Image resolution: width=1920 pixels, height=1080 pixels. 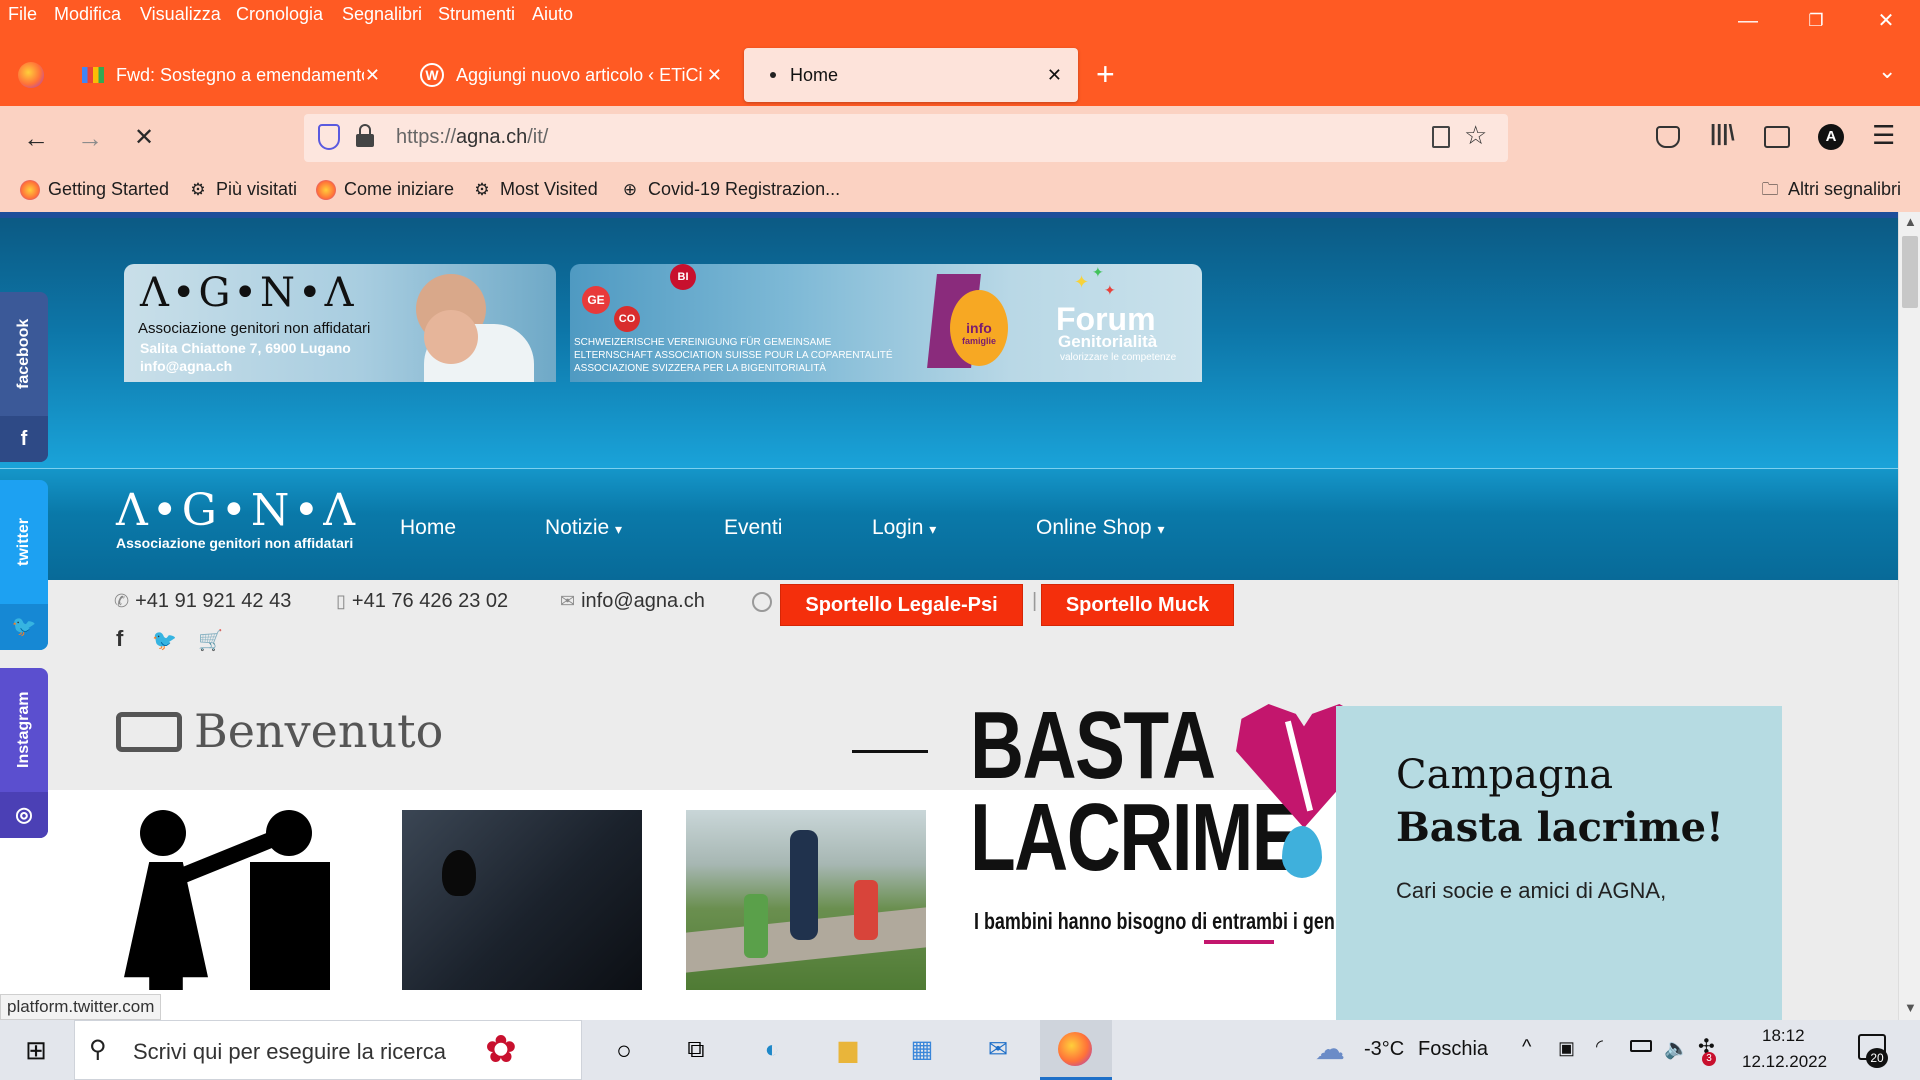 I want to click on weather-temp: -3°C, so click(x=1384, y=1049).